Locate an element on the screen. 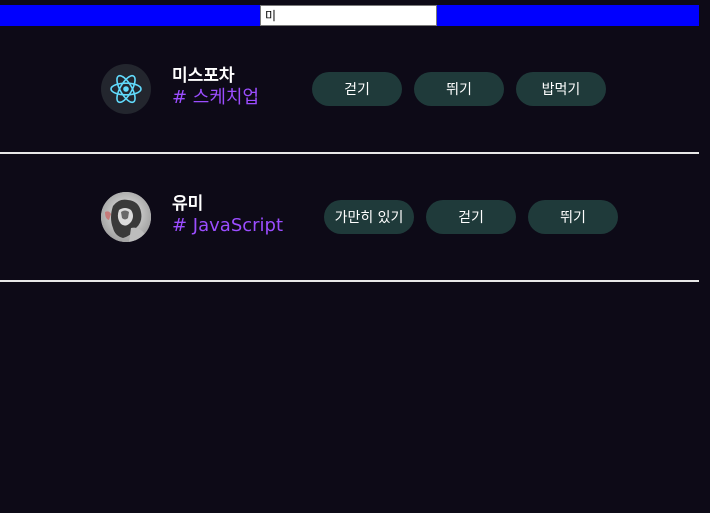 Image resolution: width=710 pixels, height=513 pixels. profile-name: 유미 is located at coordinates (188, 204).